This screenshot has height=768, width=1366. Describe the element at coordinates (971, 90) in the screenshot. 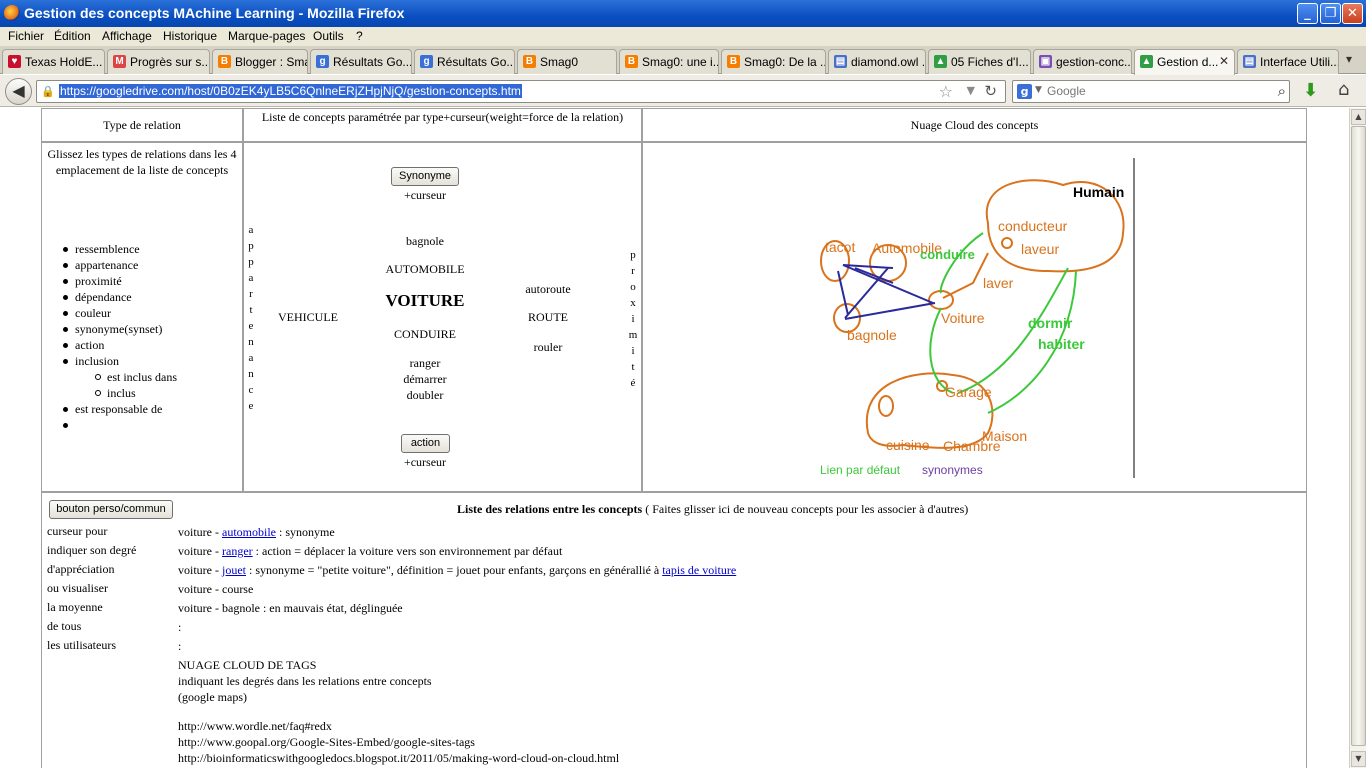

I see `url-dropdown-icon: ▼` at that location.